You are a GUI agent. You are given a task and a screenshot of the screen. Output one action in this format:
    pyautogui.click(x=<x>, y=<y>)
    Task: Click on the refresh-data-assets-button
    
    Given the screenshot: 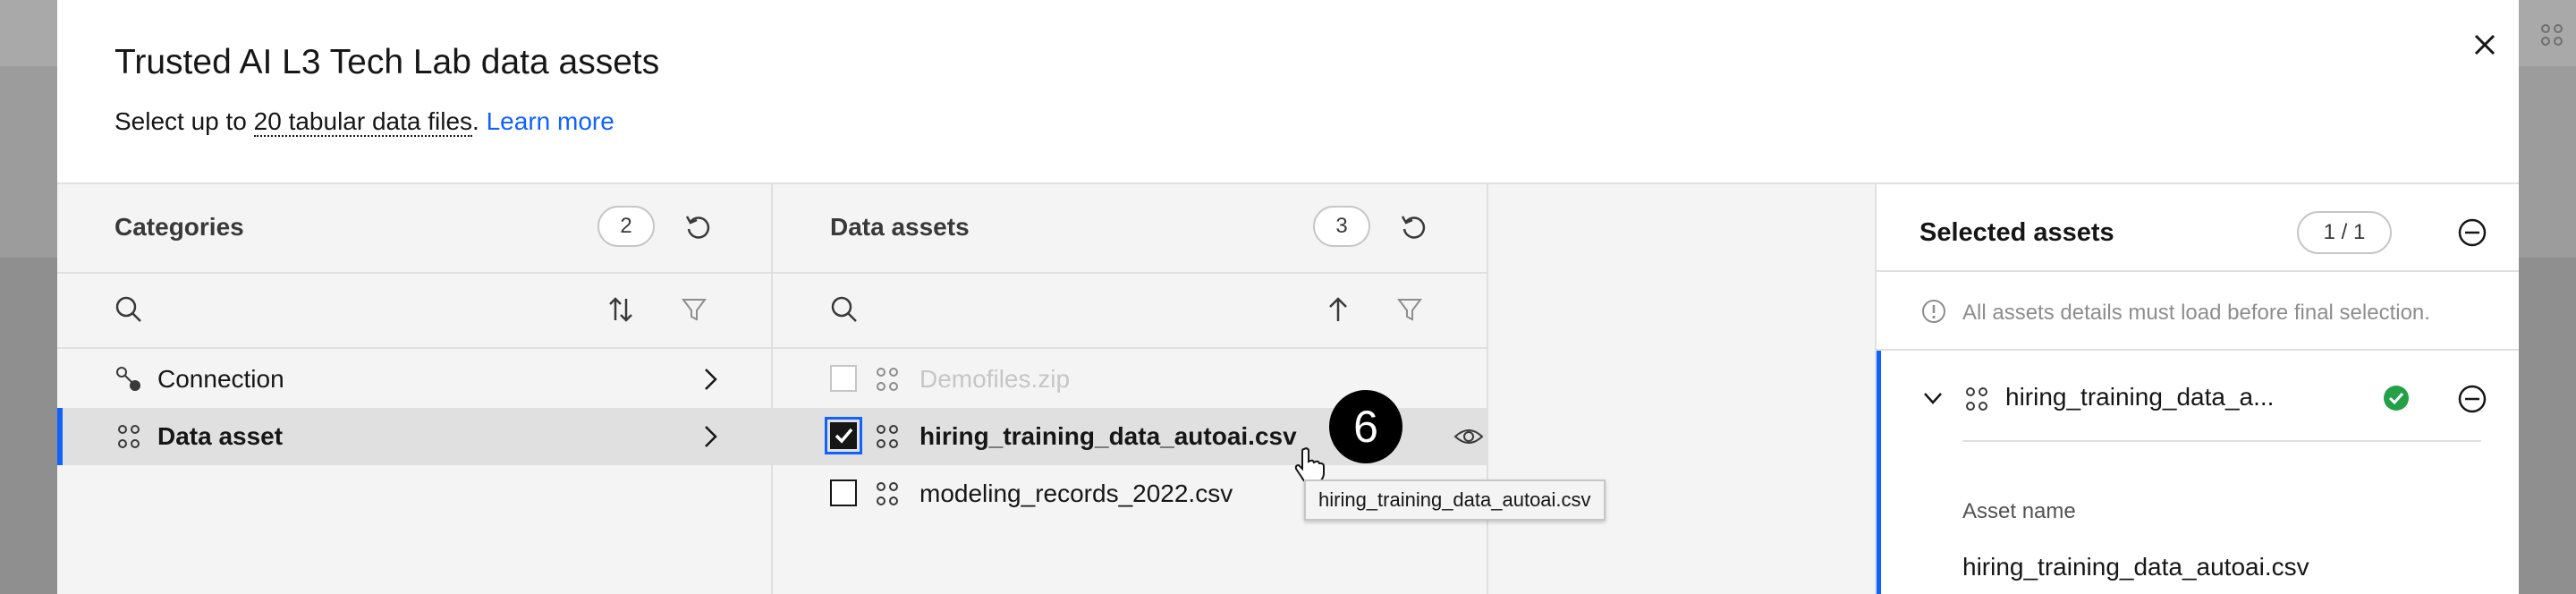 What is the action you would take?
    pyautogui.click(x=1413, y=227)
    